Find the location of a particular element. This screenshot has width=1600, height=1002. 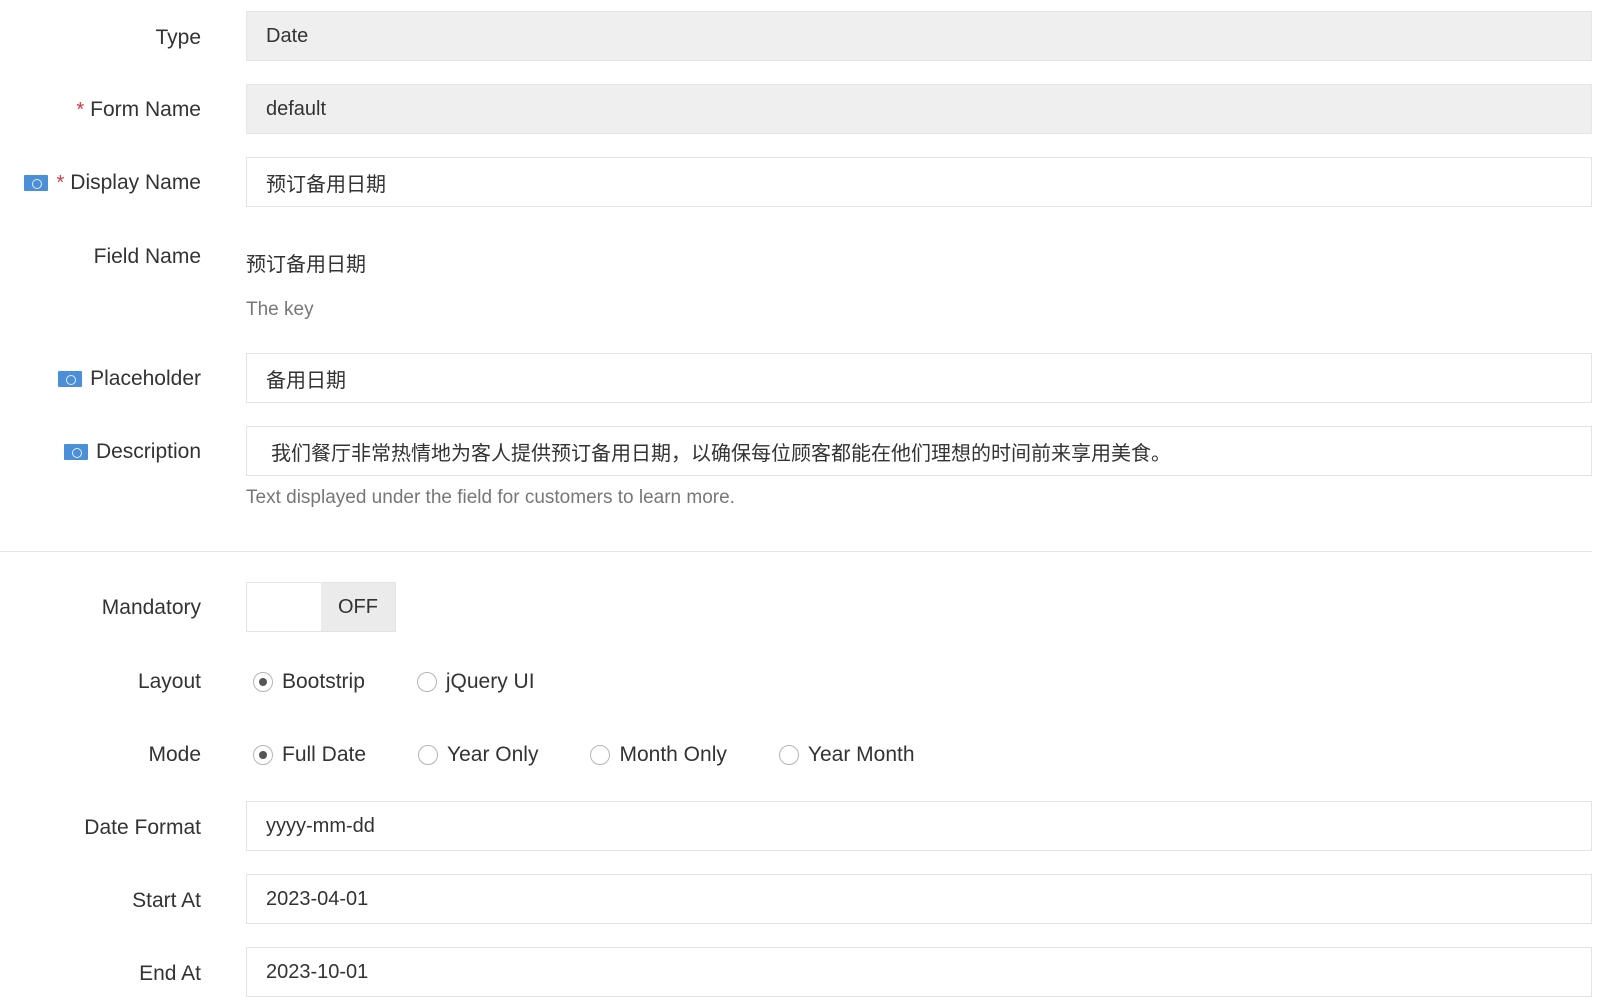

mode-option-month-only: Month Only is located at coordinates (658, 755).